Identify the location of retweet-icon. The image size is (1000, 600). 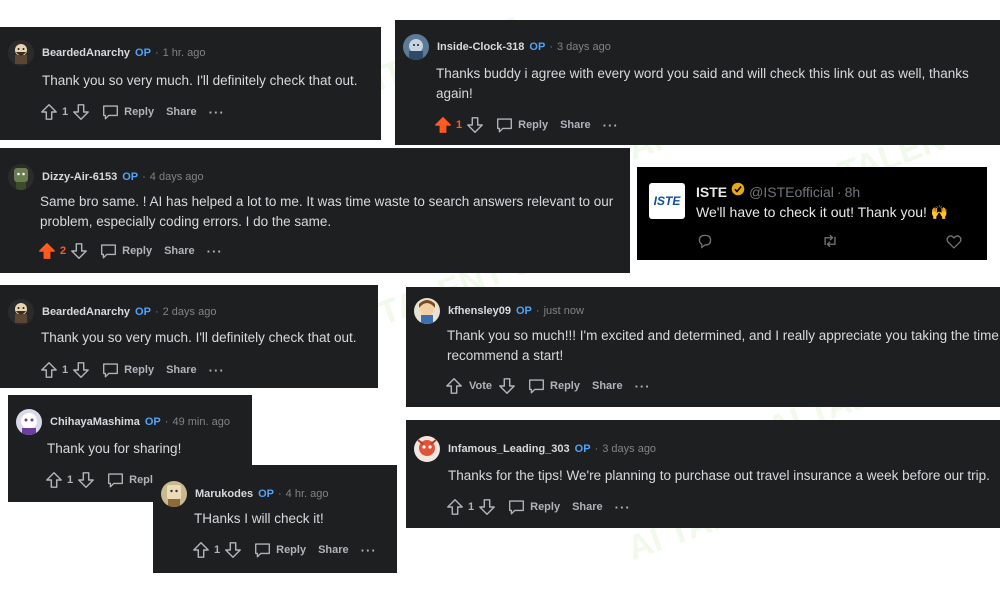
(830, 241).